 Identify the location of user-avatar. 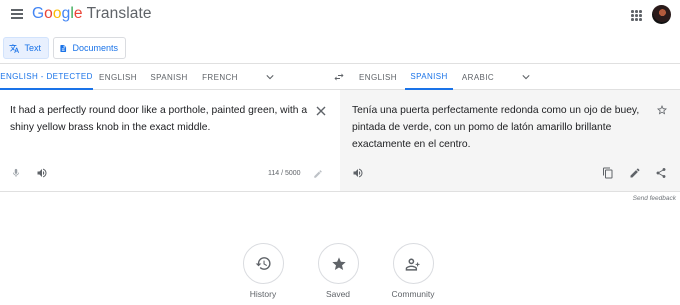
(661, 14).